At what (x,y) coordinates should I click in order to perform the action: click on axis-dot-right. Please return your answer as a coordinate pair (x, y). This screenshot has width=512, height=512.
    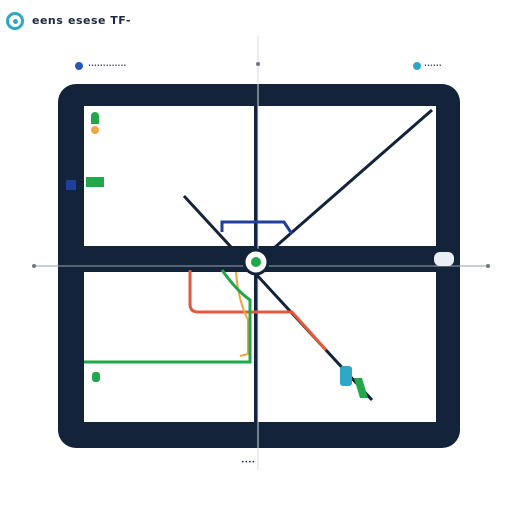
    Looking at the image, I should click on (488, 266).